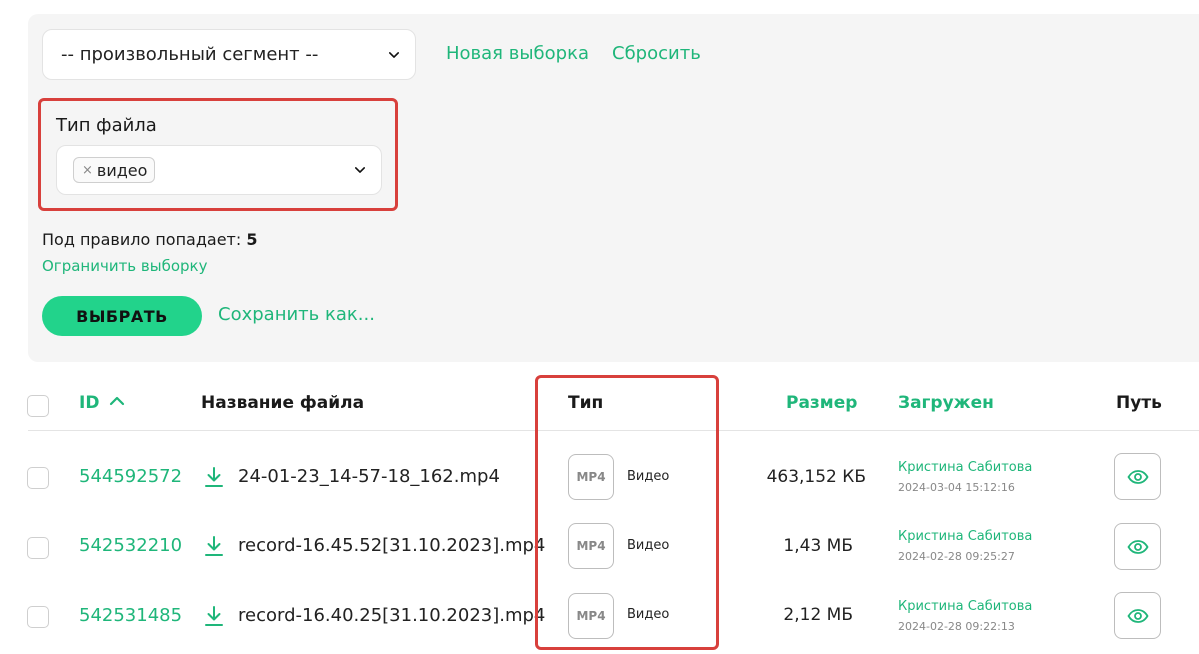  Describe the element at coordinates (369, 476) in the screenshot. I see `file-name: 24-01-23_14-57-18_162.mp4` at that location.